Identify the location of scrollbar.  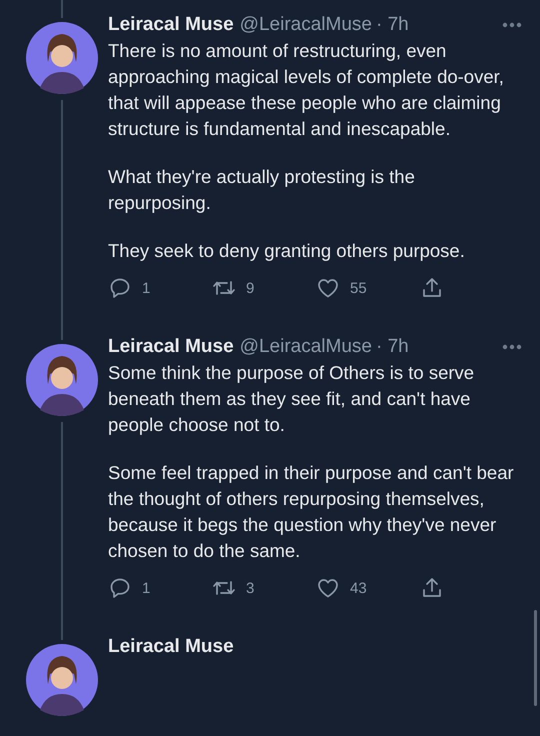
(535, 658).